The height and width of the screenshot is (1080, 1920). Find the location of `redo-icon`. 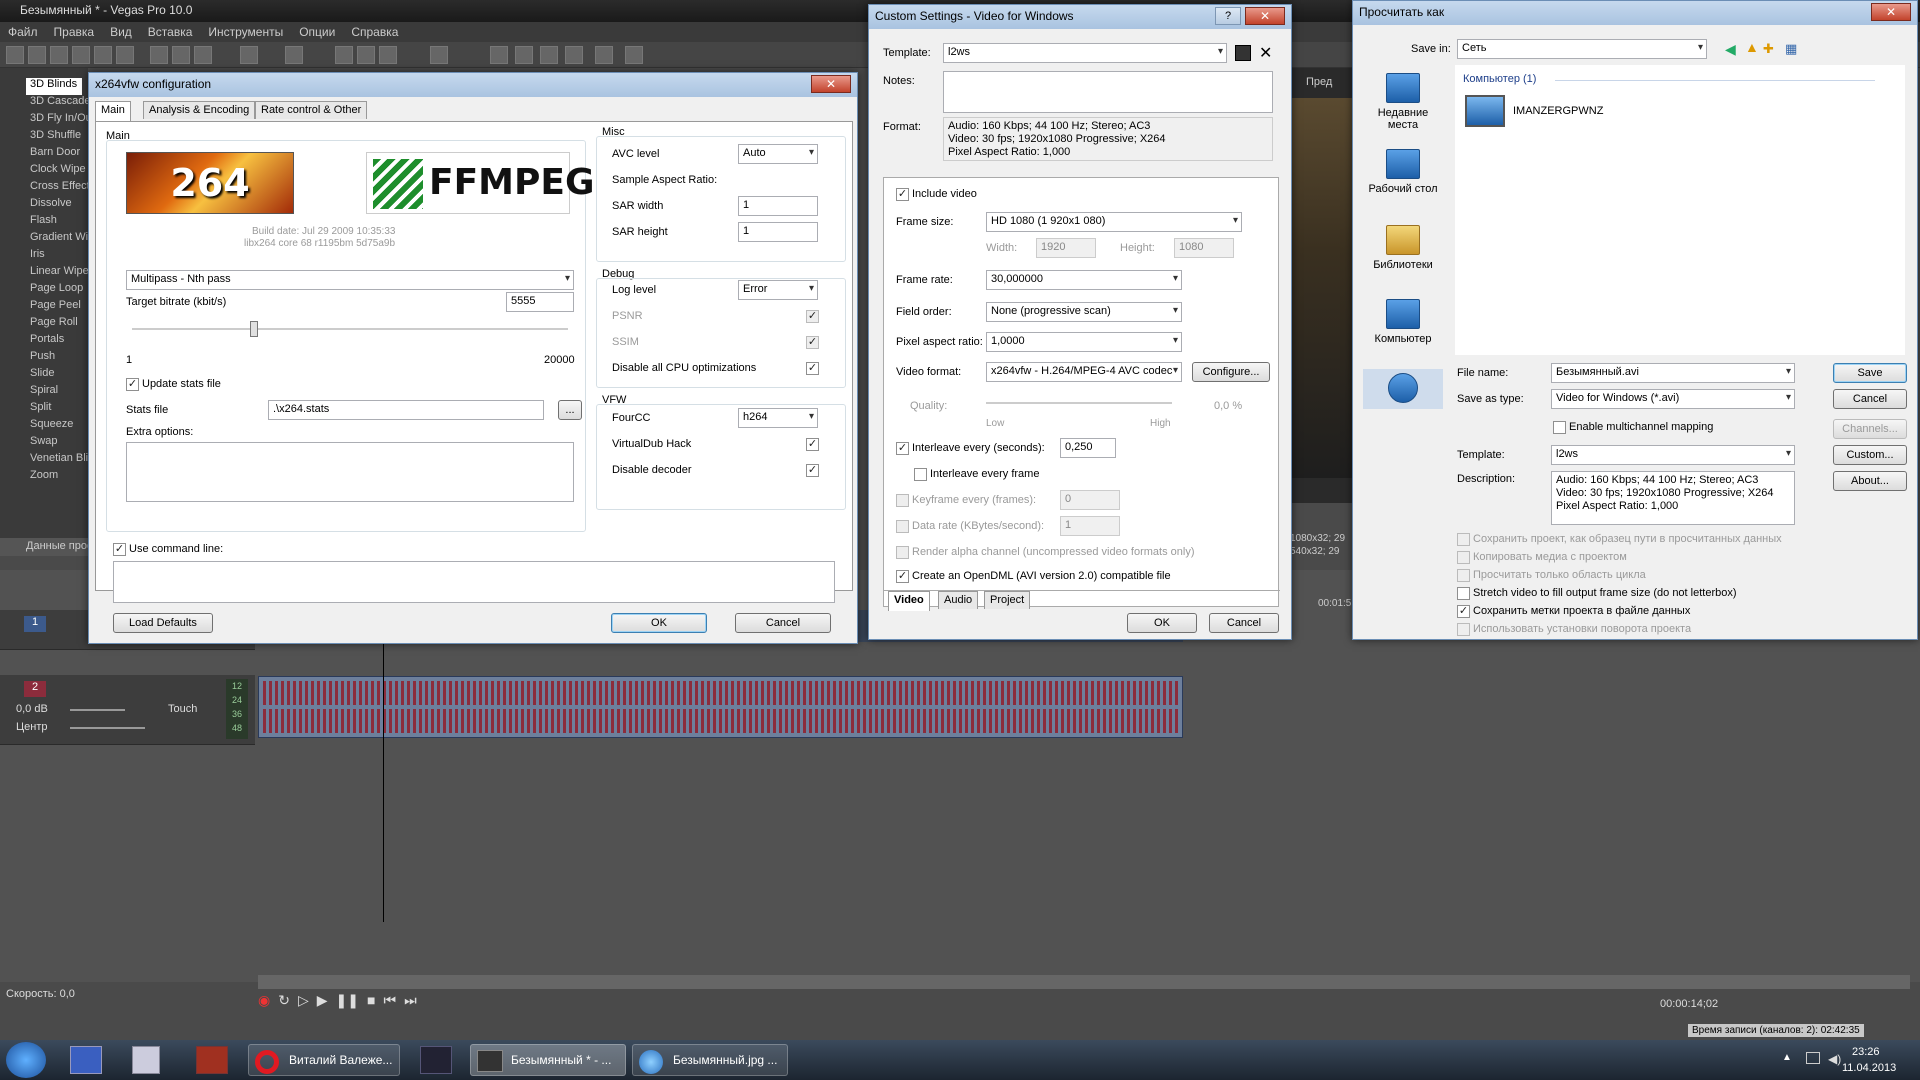

redo-icon is located at coordinates (294, 55).